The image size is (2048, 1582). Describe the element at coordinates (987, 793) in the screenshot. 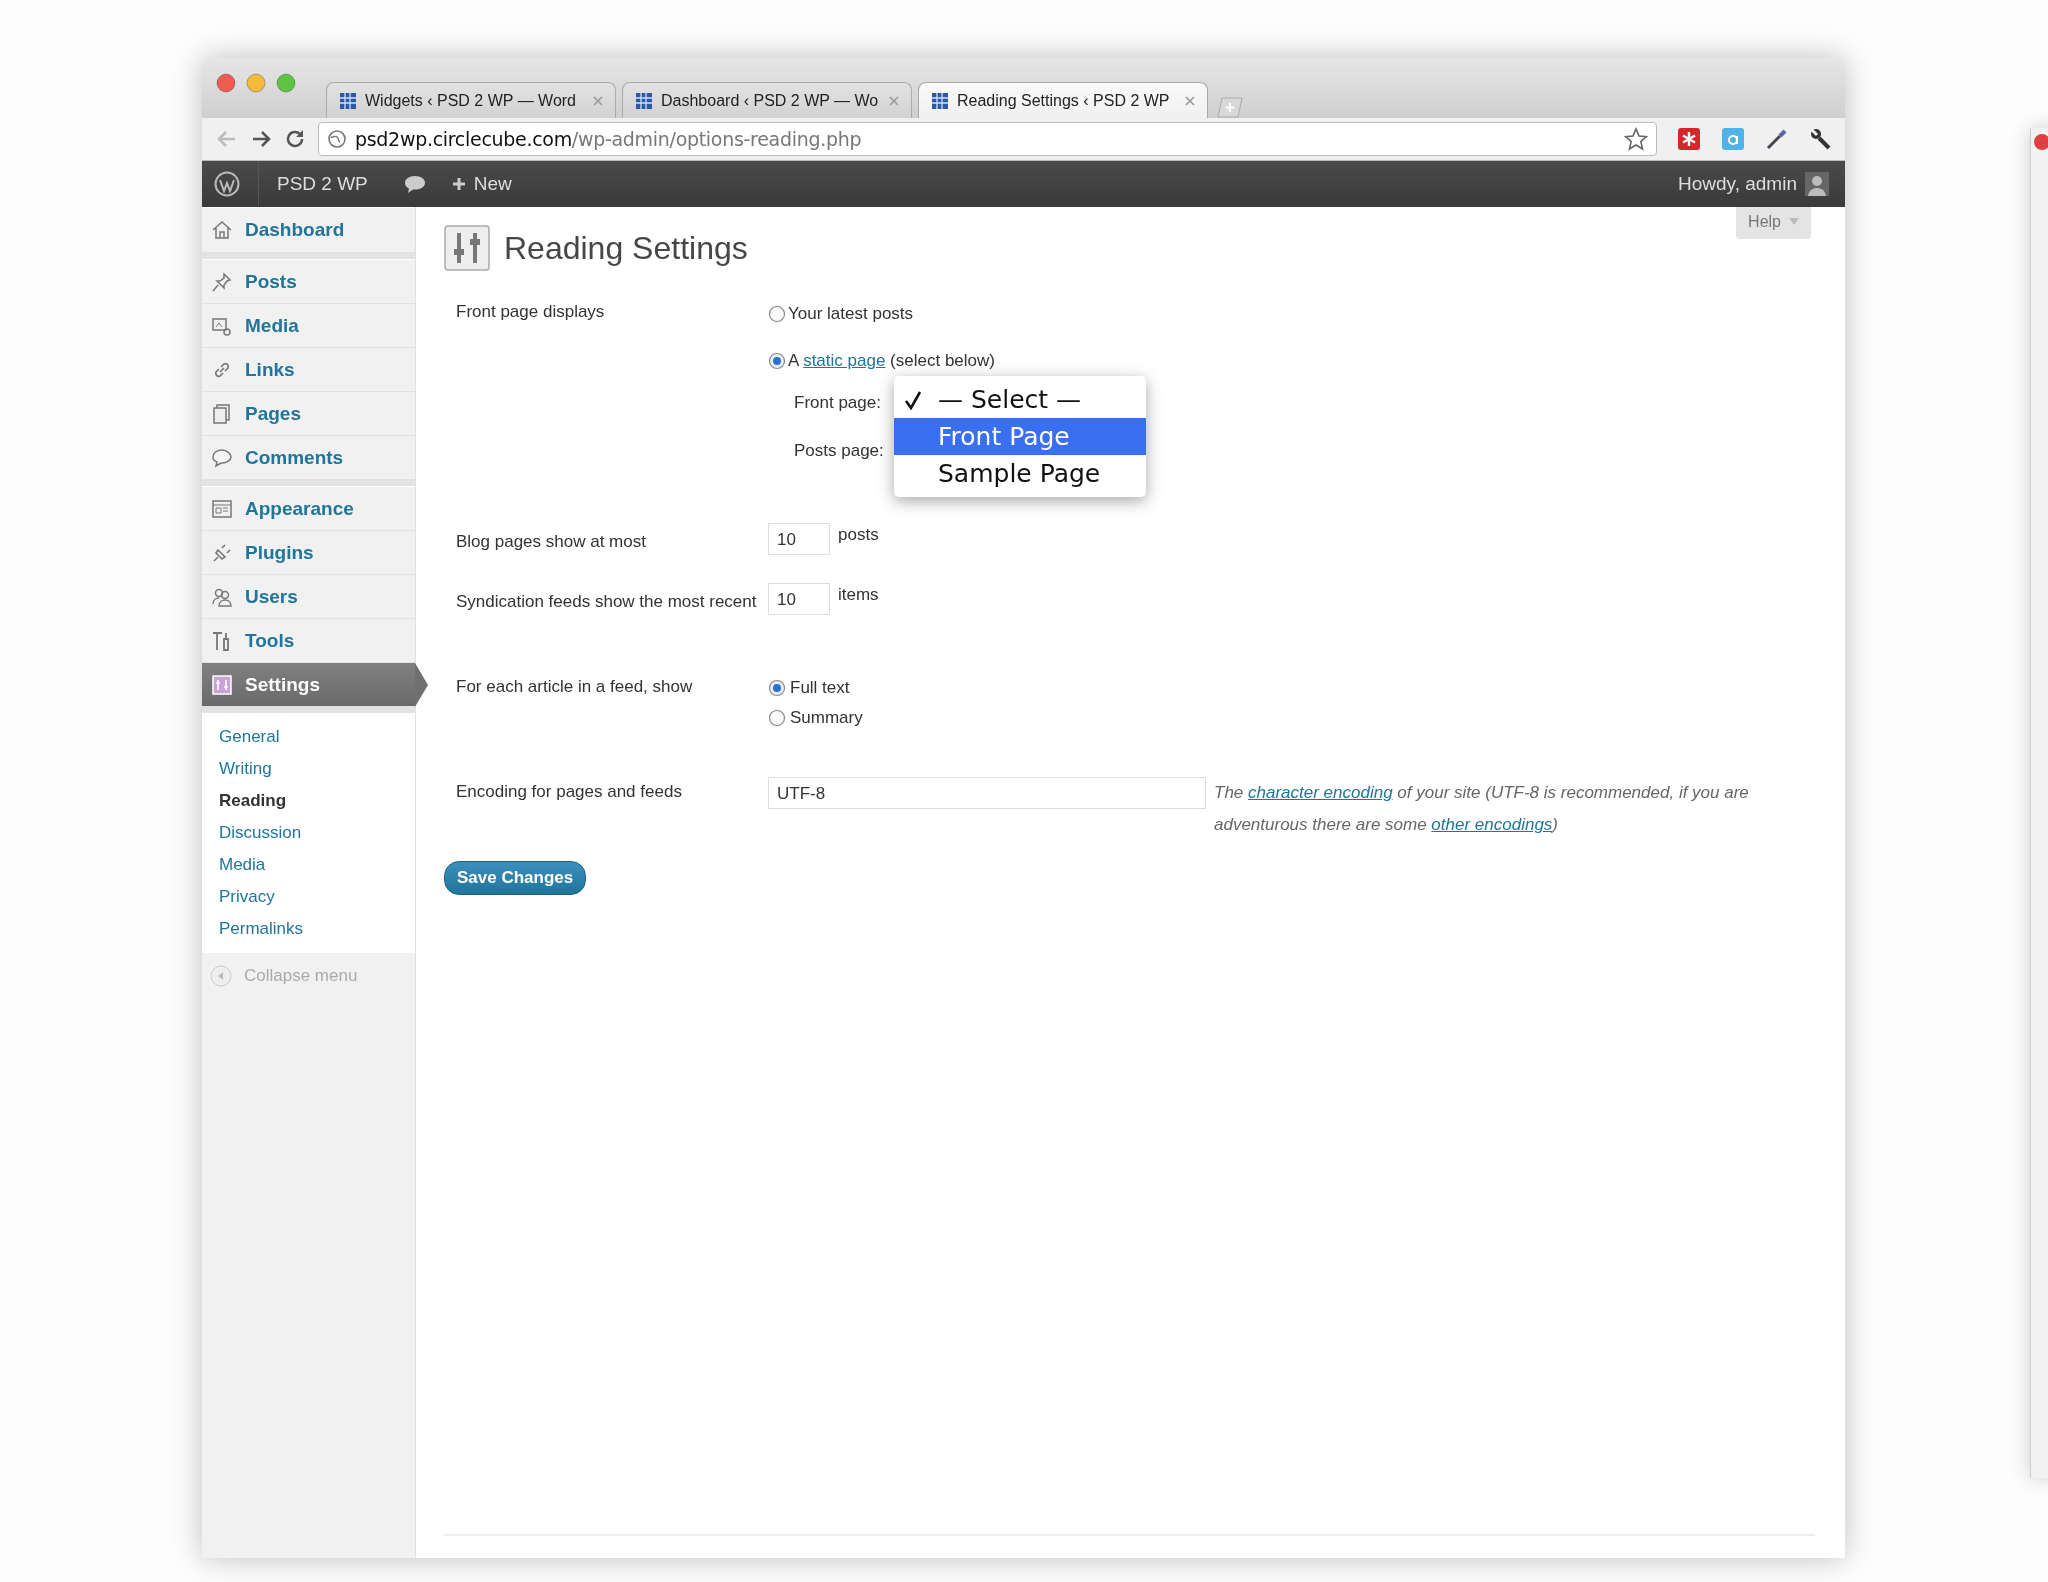

I see `encoding-field: UTF-8` at that location.